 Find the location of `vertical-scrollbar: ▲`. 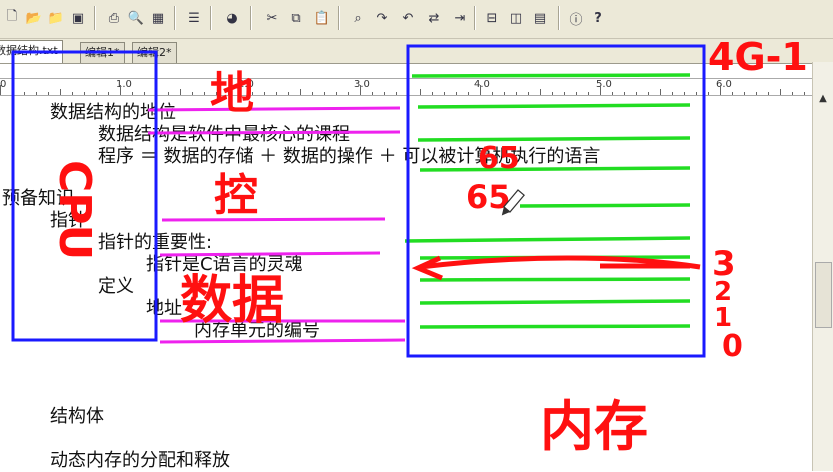

vertical-scrollbar: ▲ is located at coordinates (822, 266).